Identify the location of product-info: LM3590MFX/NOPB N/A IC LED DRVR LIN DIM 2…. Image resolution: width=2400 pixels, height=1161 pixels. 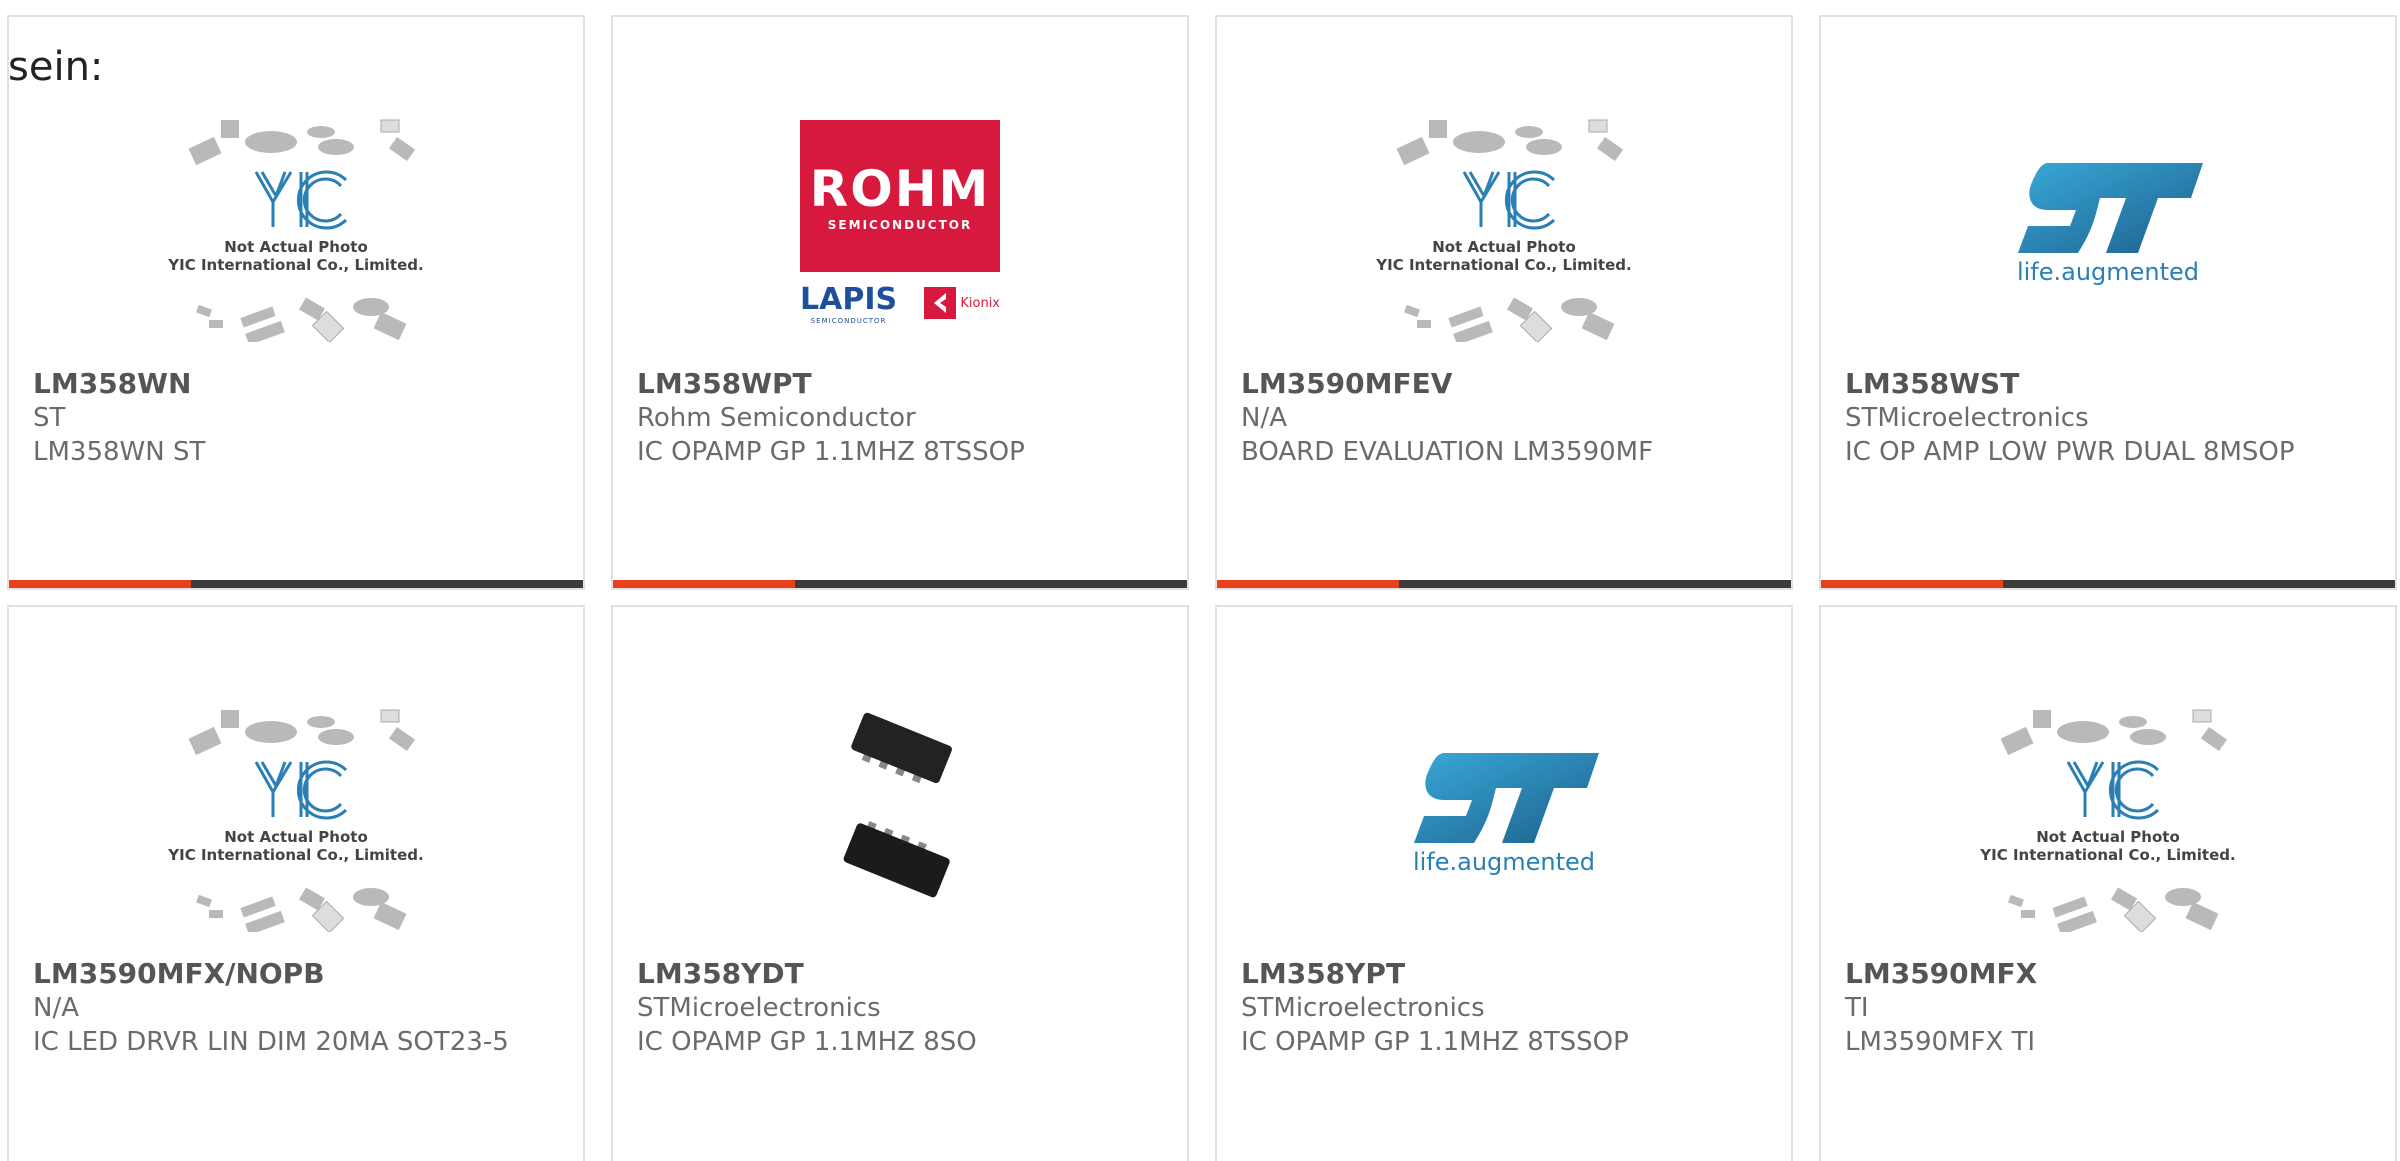
(296, 1008).